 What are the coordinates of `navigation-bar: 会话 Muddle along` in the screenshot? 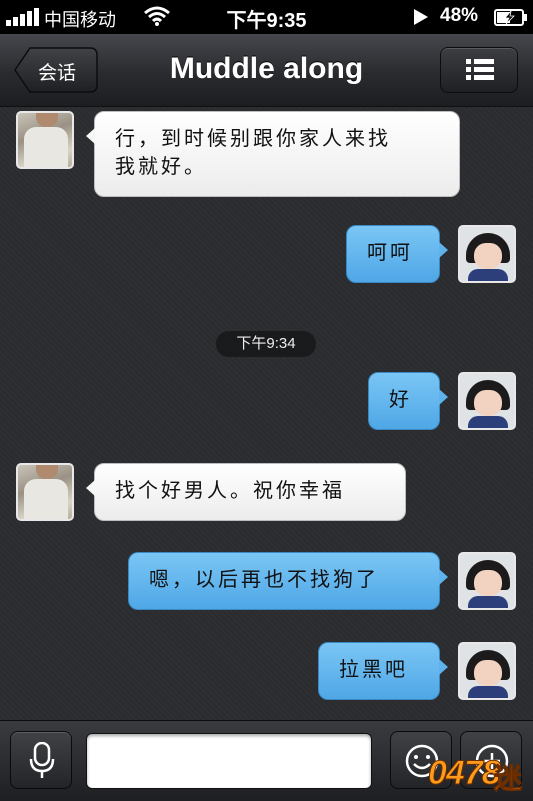 It's located at (266, 70).